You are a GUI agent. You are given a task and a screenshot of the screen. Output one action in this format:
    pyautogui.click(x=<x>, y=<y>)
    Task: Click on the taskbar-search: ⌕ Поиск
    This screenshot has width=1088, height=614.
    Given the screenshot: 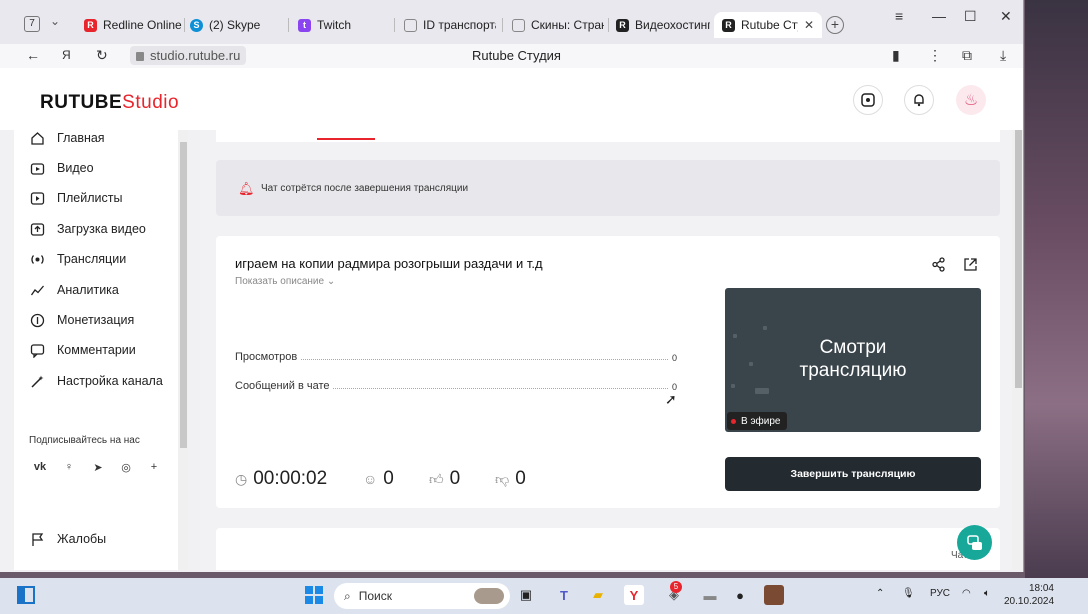 What is the action you would take?
    pyautogui.click(x=422, y=596)
    